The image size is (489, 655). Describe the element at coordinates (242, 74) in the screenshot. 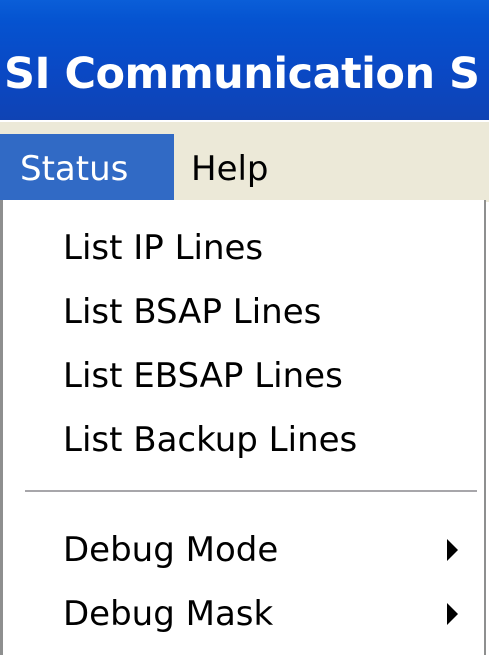

I see `window-title: SI Communication S` at that location.